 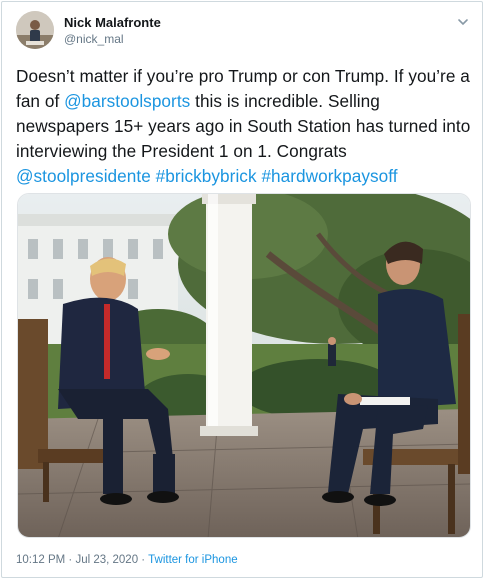 What do you see at coordinates (112, 39) in the screenshot?
I see `author-handle: @nick_mal` at bounding box center [112, 39].